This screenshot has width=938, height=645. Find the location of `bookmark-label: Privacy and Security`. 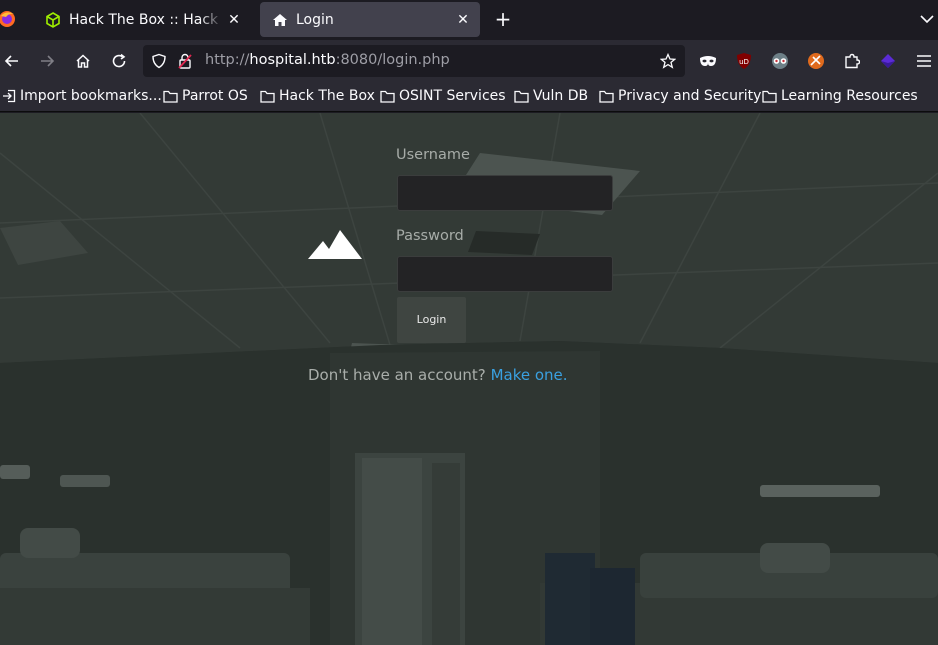

bookmark-label: Privacy and Security is located at coordinates (690, 96).